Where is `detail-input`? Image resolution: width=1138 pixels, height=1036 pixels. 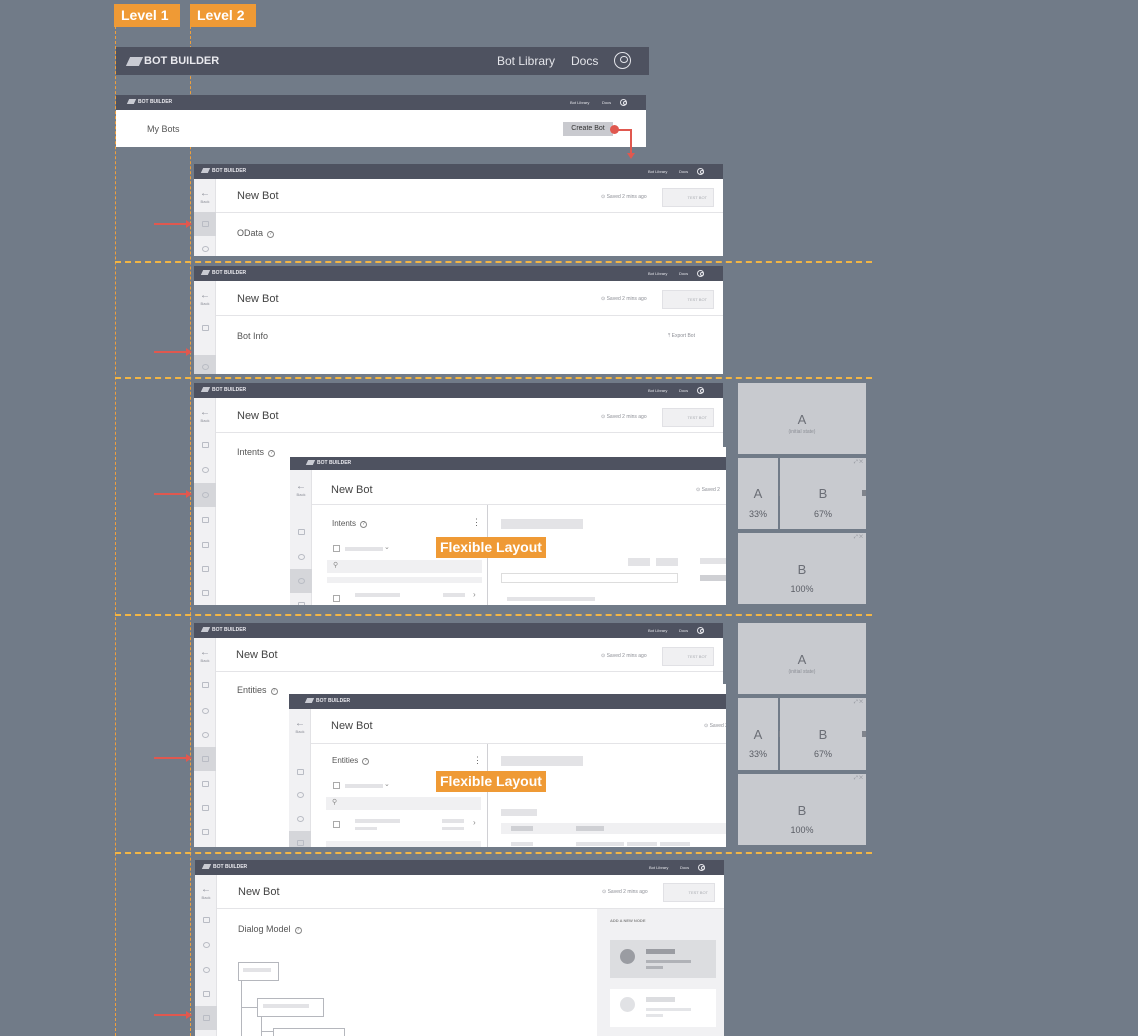 detail-input is located at coordinates (589, 578).